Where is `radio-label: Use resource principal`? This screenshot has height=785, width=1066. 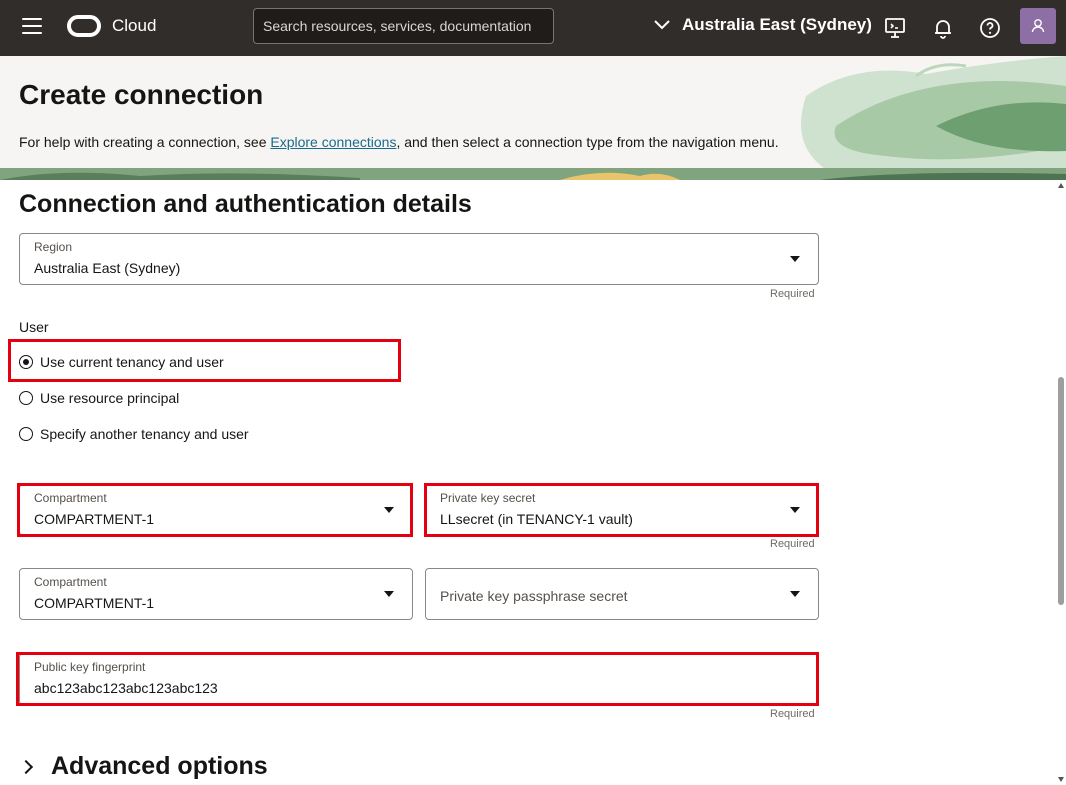
radio-label: Use resource principal is located at coordinates (110, 398).